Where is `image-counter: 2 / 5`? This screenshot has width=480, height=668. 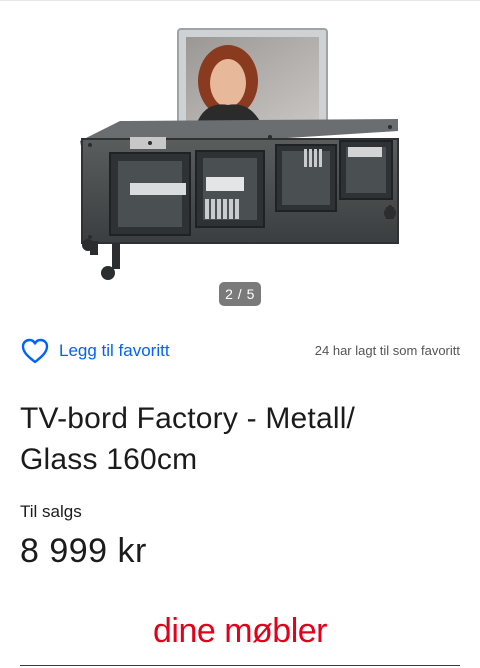 image-counter: 2 / 5 is located at coordinates (240, 294).